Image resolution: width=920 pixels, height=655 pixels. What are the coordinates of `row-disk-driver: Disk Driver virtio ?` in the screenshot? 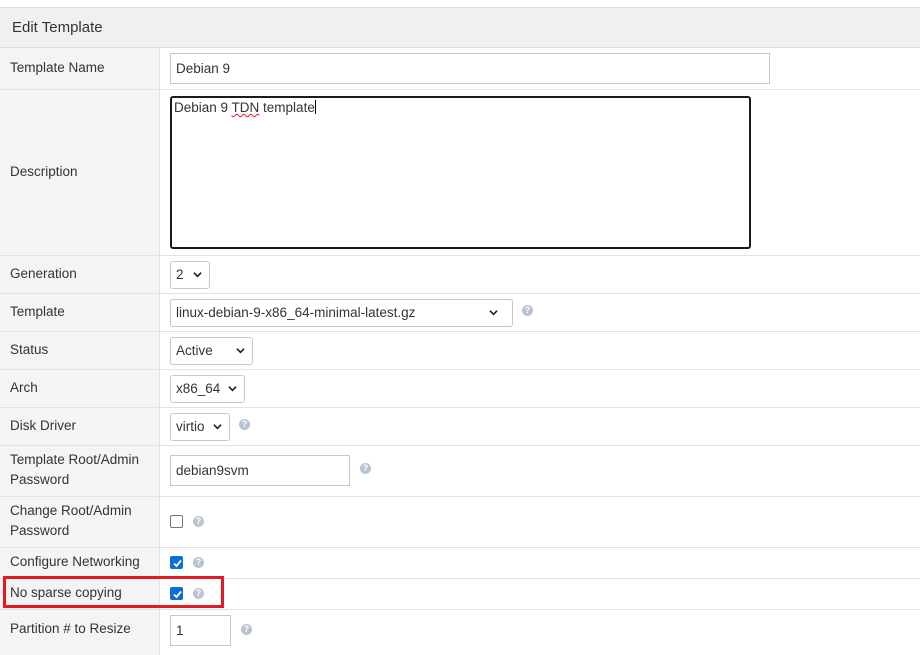 It's located at (460, 427).